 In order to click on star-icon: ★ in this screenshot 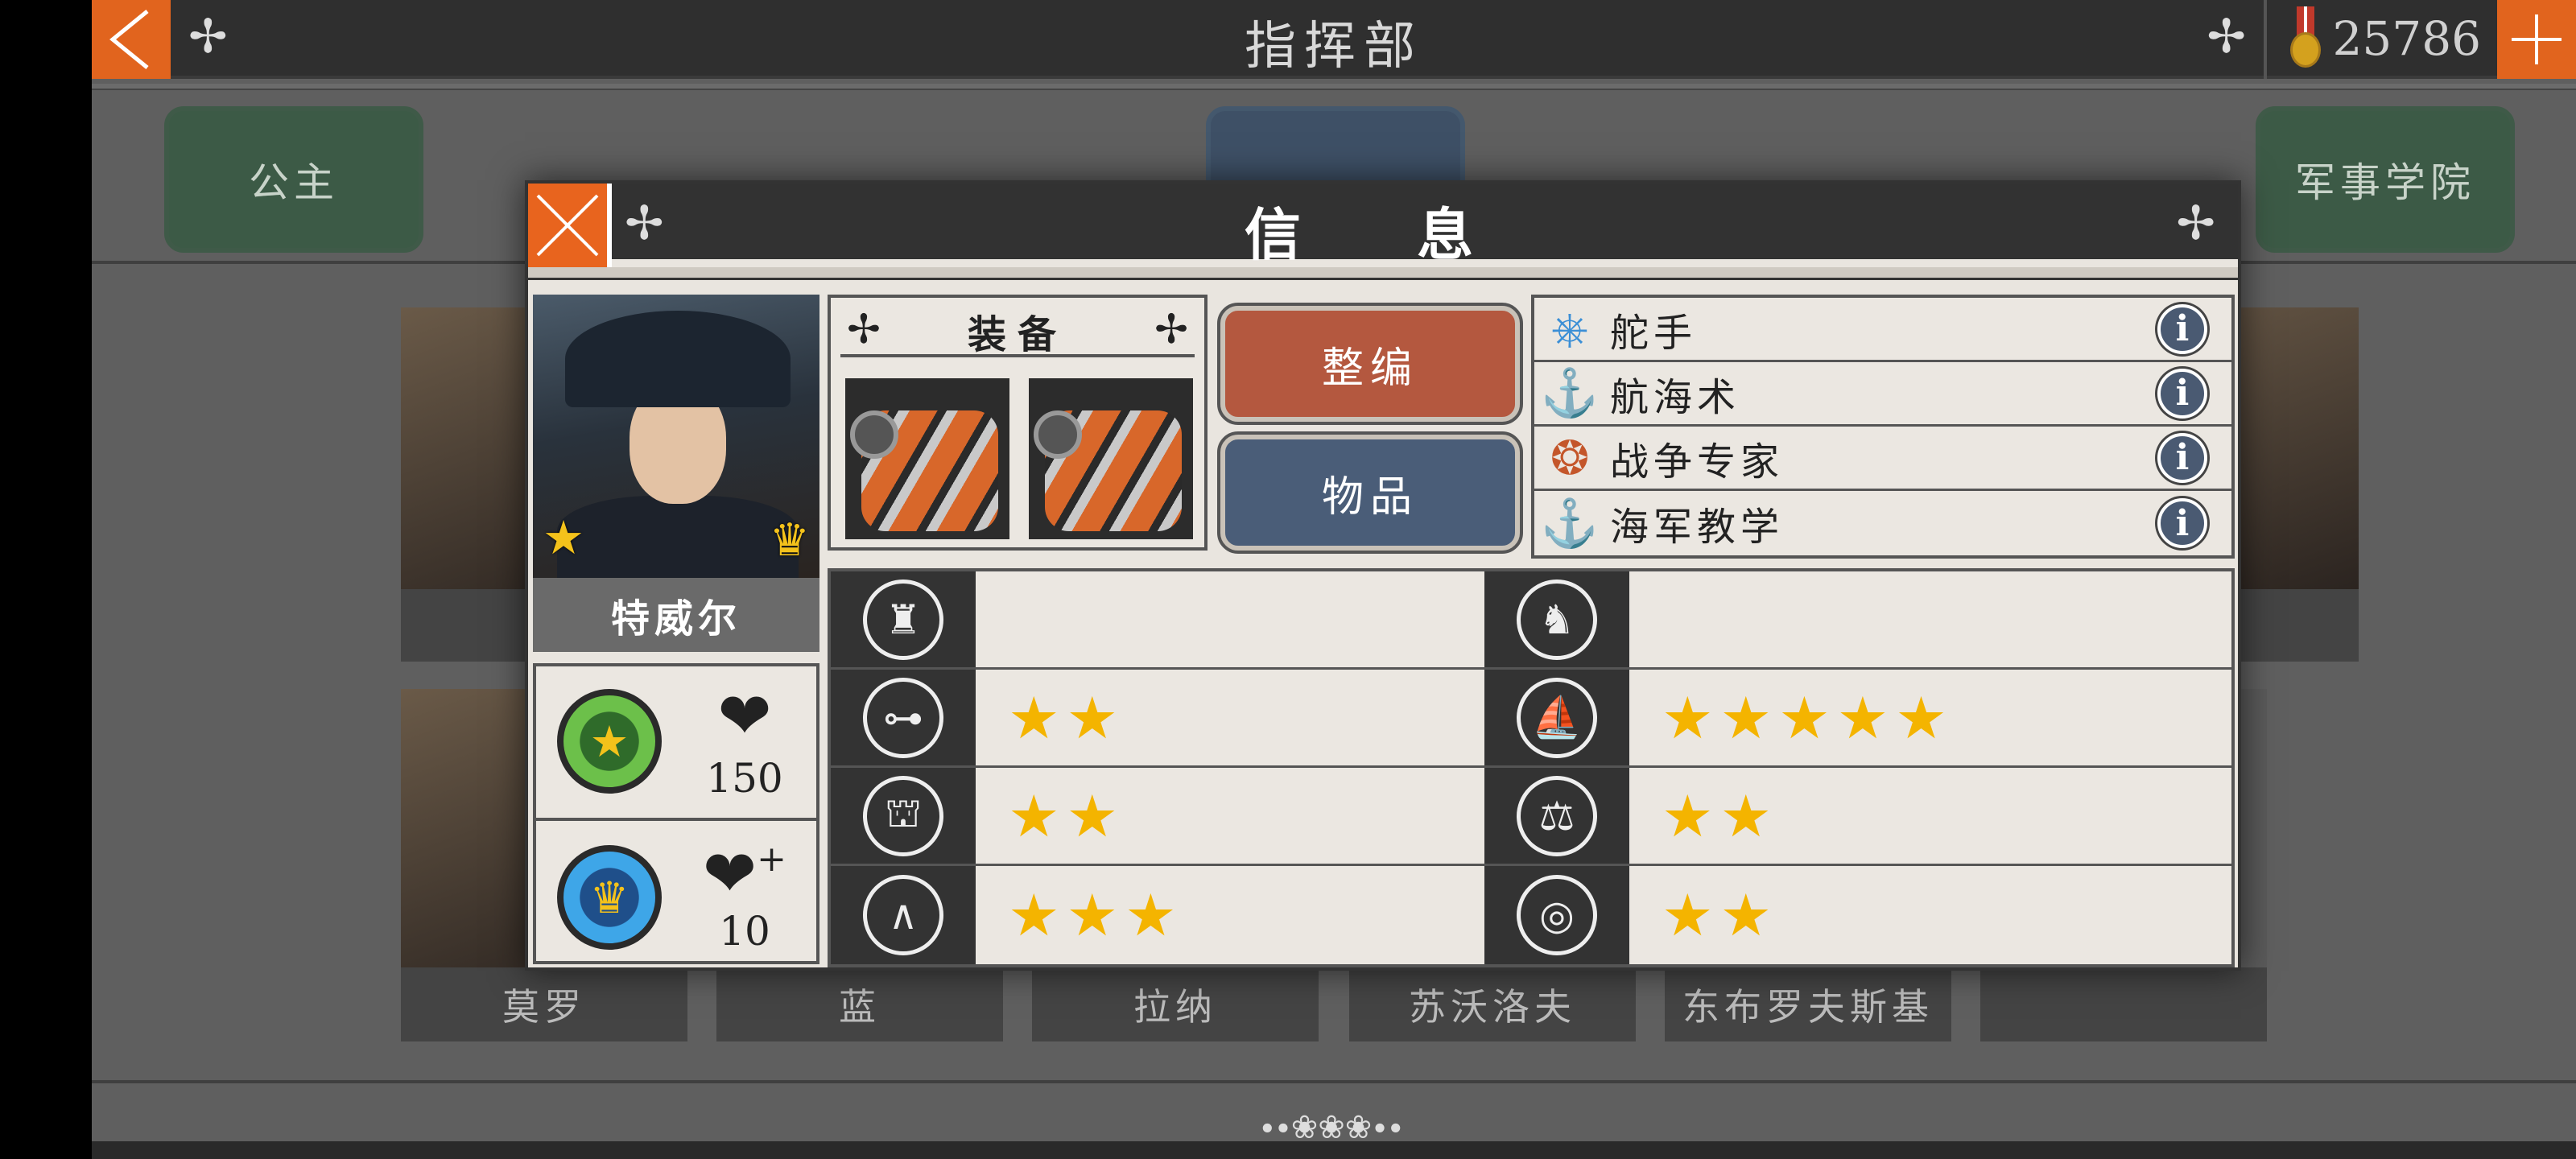, I will do `click(563, 537)`.